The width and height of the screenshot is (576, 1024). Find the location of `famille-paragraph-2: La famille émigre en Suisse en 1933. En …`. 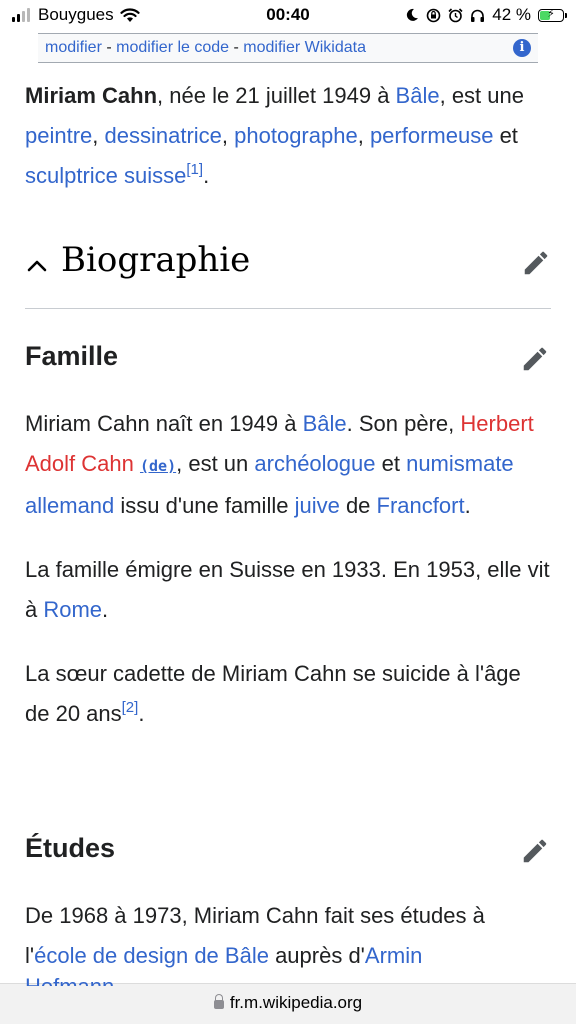

famille-paragraph-2: La famille émigre en Suisse en 1933. En … is located at coordinates (287, 589).